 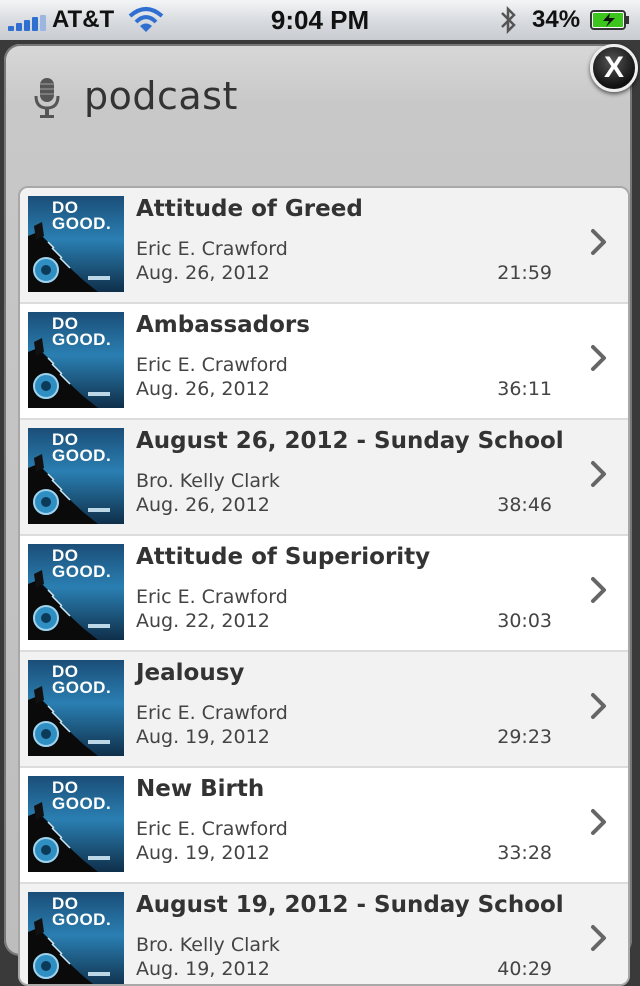 What do you see at coordinates (524, 505) in the screenshot?
I see `episode-duration: 38:46` at bounding box center [524, 505].